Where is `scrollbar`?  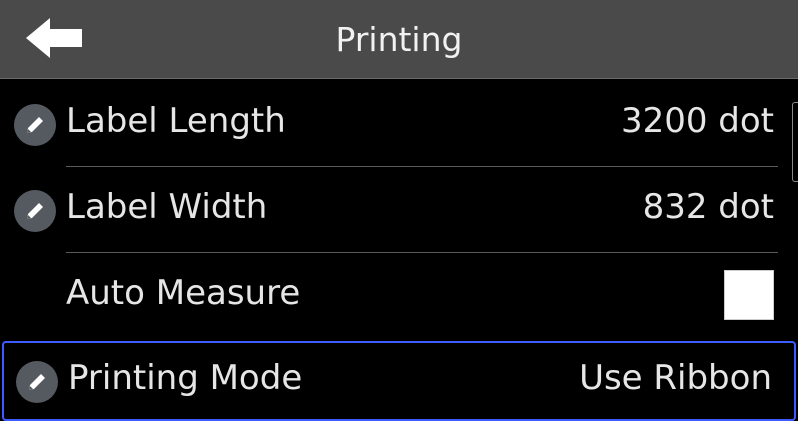
scrollbar is located at coordinates (795, 142).